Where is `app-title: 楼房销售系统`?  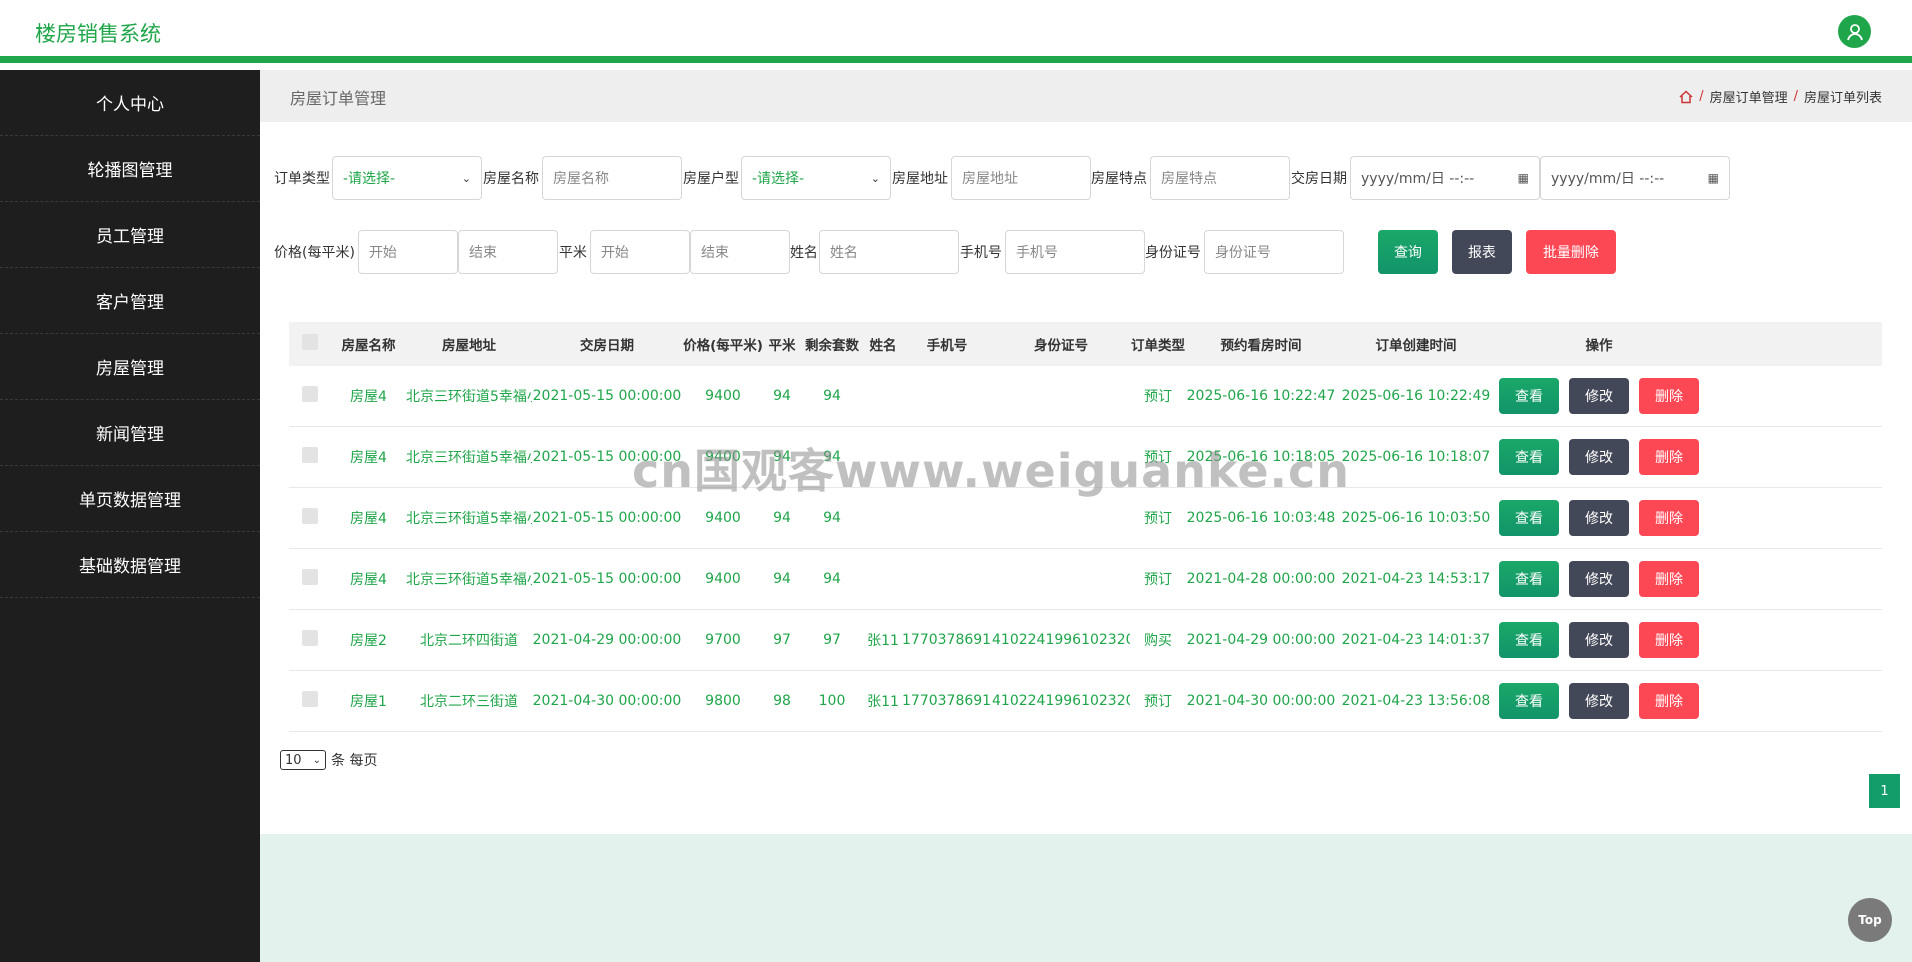 app-title: 楼房销售系统 is located at coordinates (98, 34).